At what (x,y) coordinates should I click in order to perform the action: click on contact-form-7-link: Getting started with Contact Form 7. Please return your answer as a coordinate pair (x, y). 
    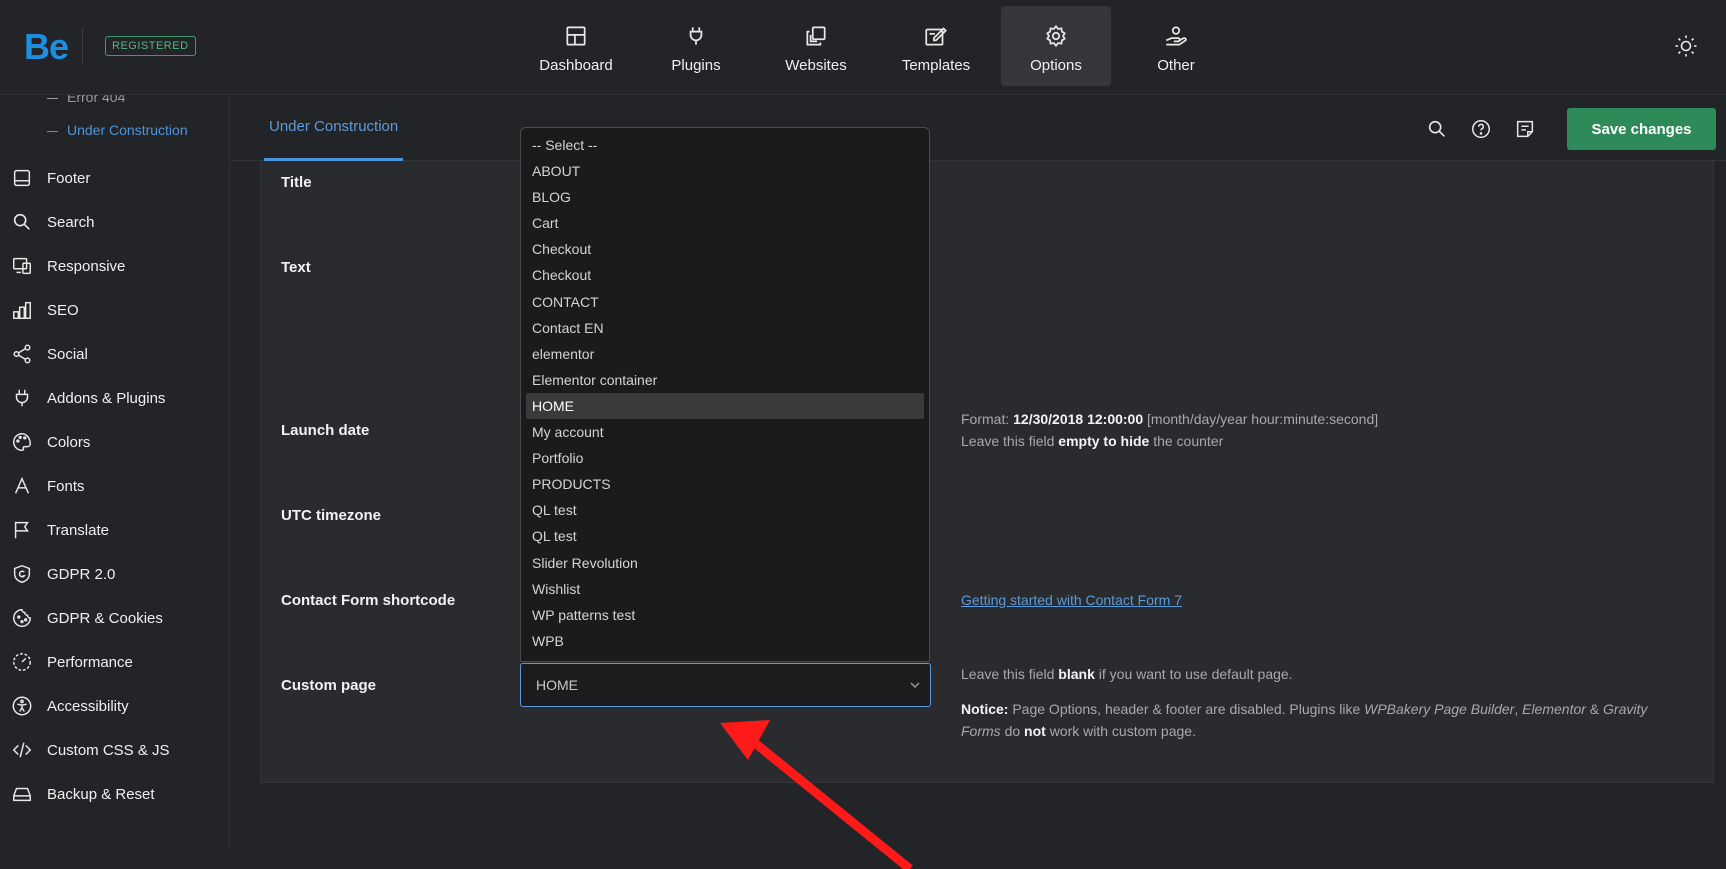
    Looking at the image, I should click on (1071, 600).